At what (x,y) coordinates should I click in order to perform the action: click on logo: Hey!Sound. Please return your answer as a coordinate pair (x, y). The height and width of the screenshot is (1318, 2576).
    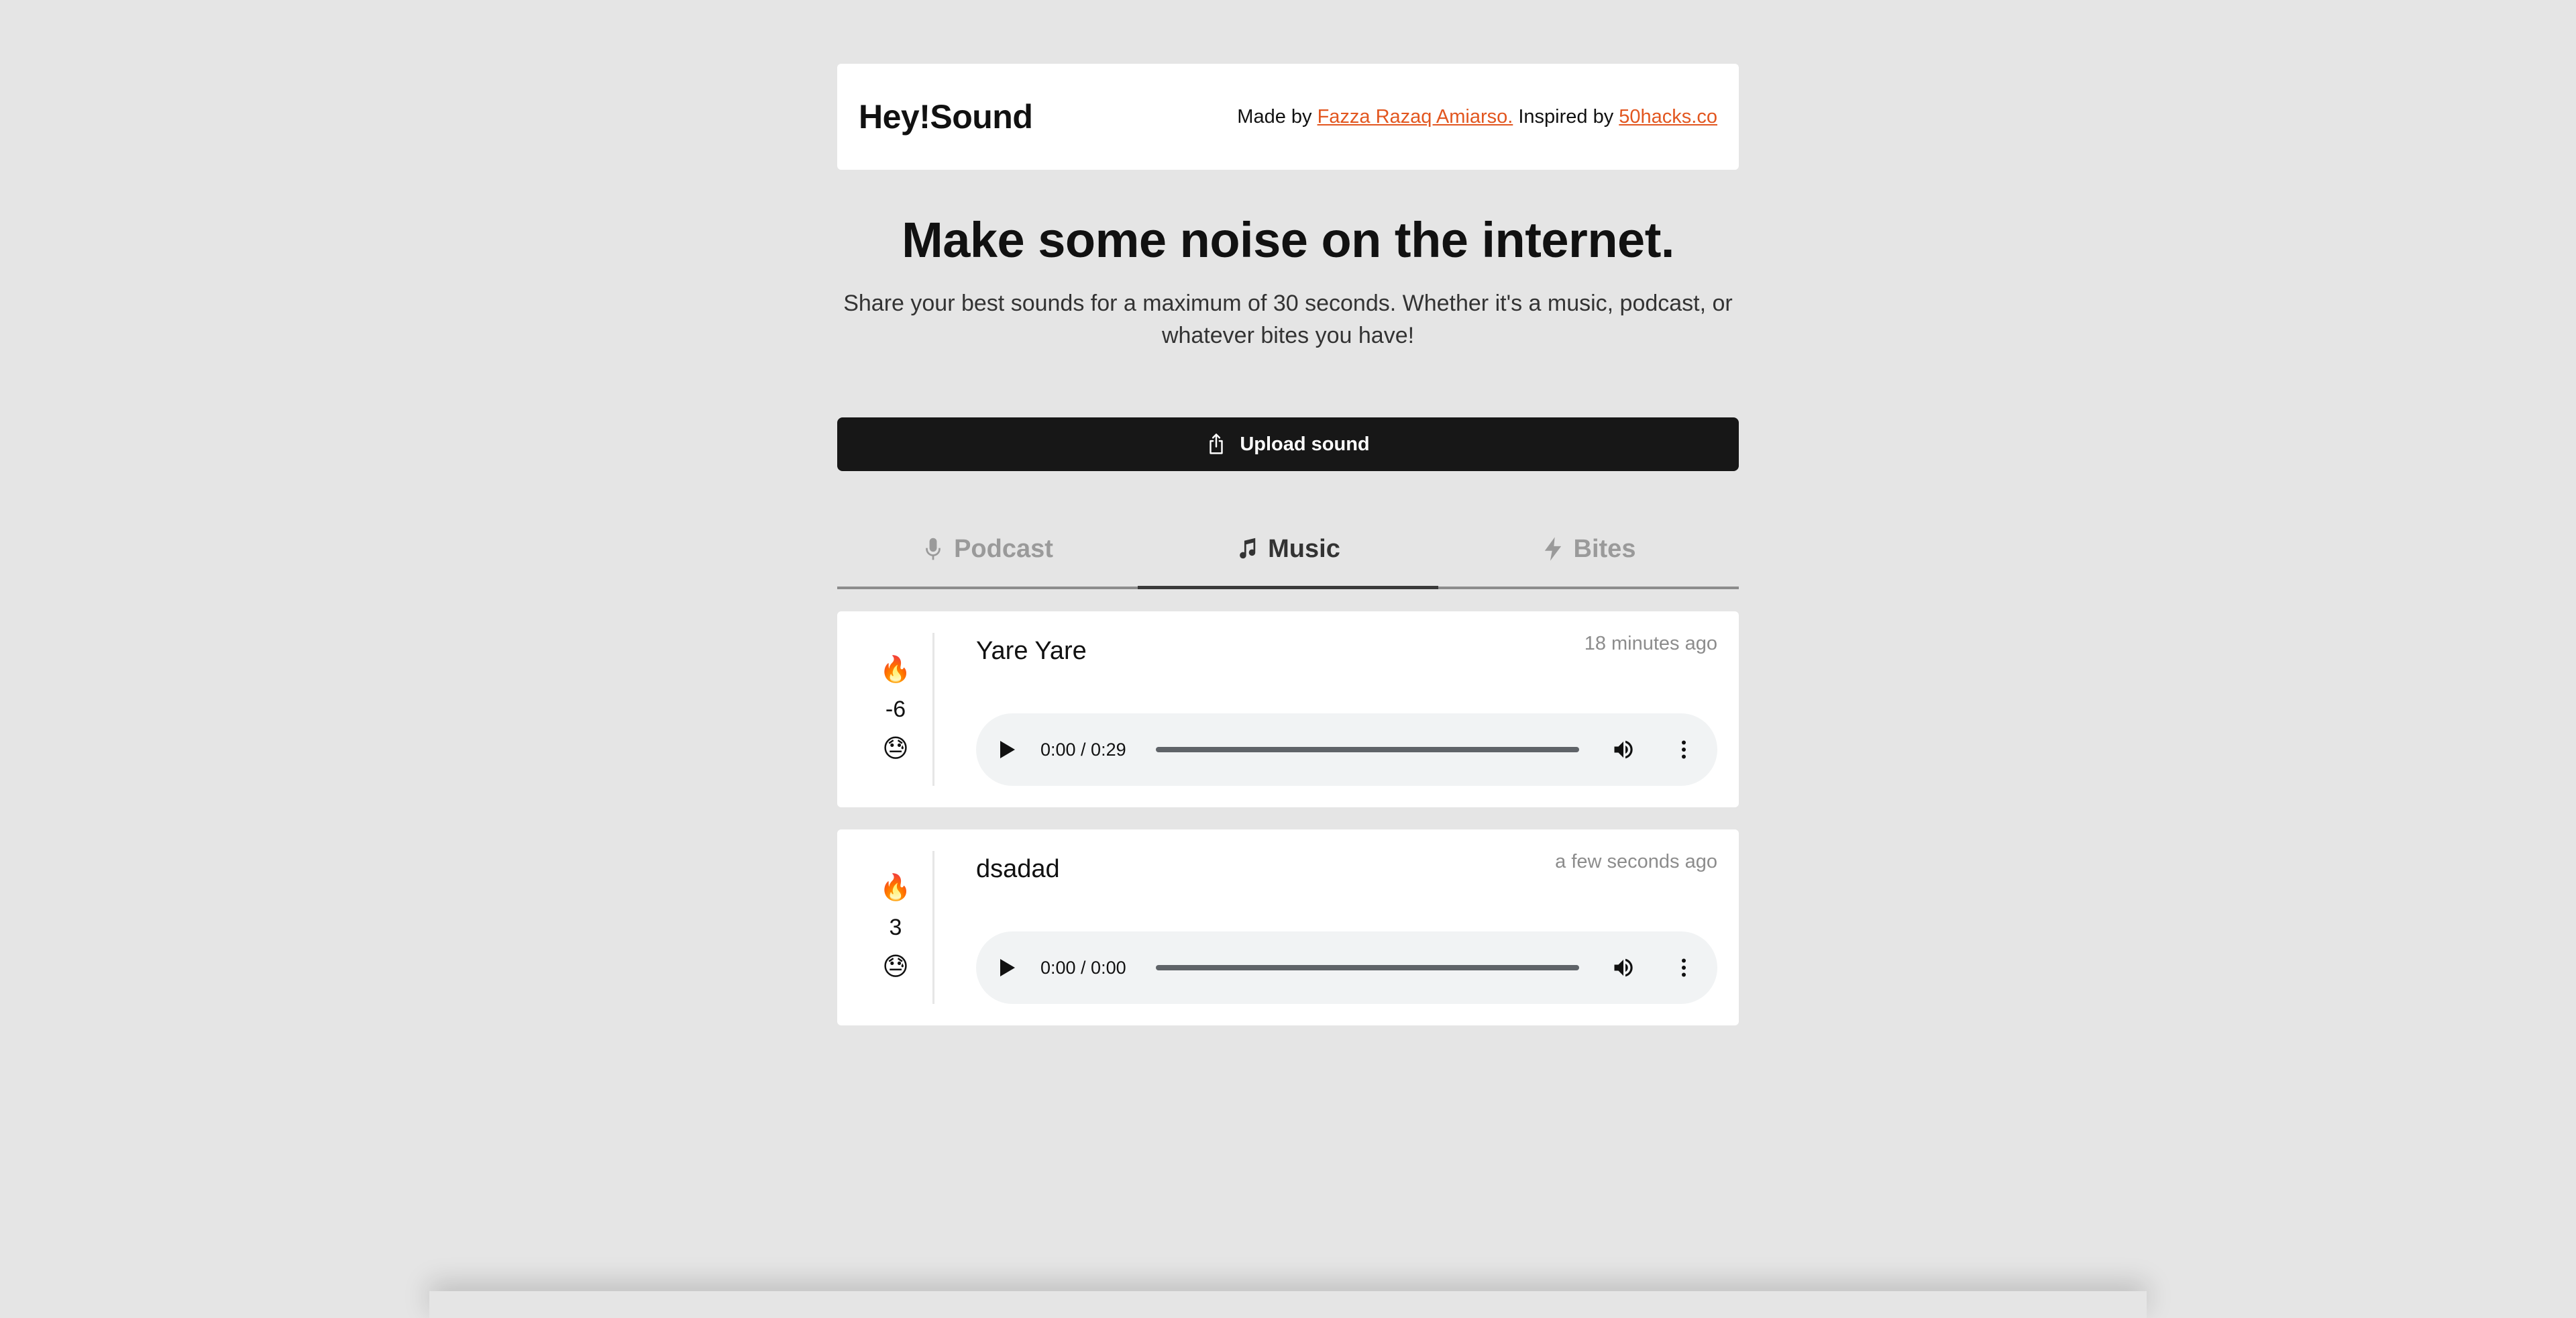
    Looking at the image, I should click on (946, 117).